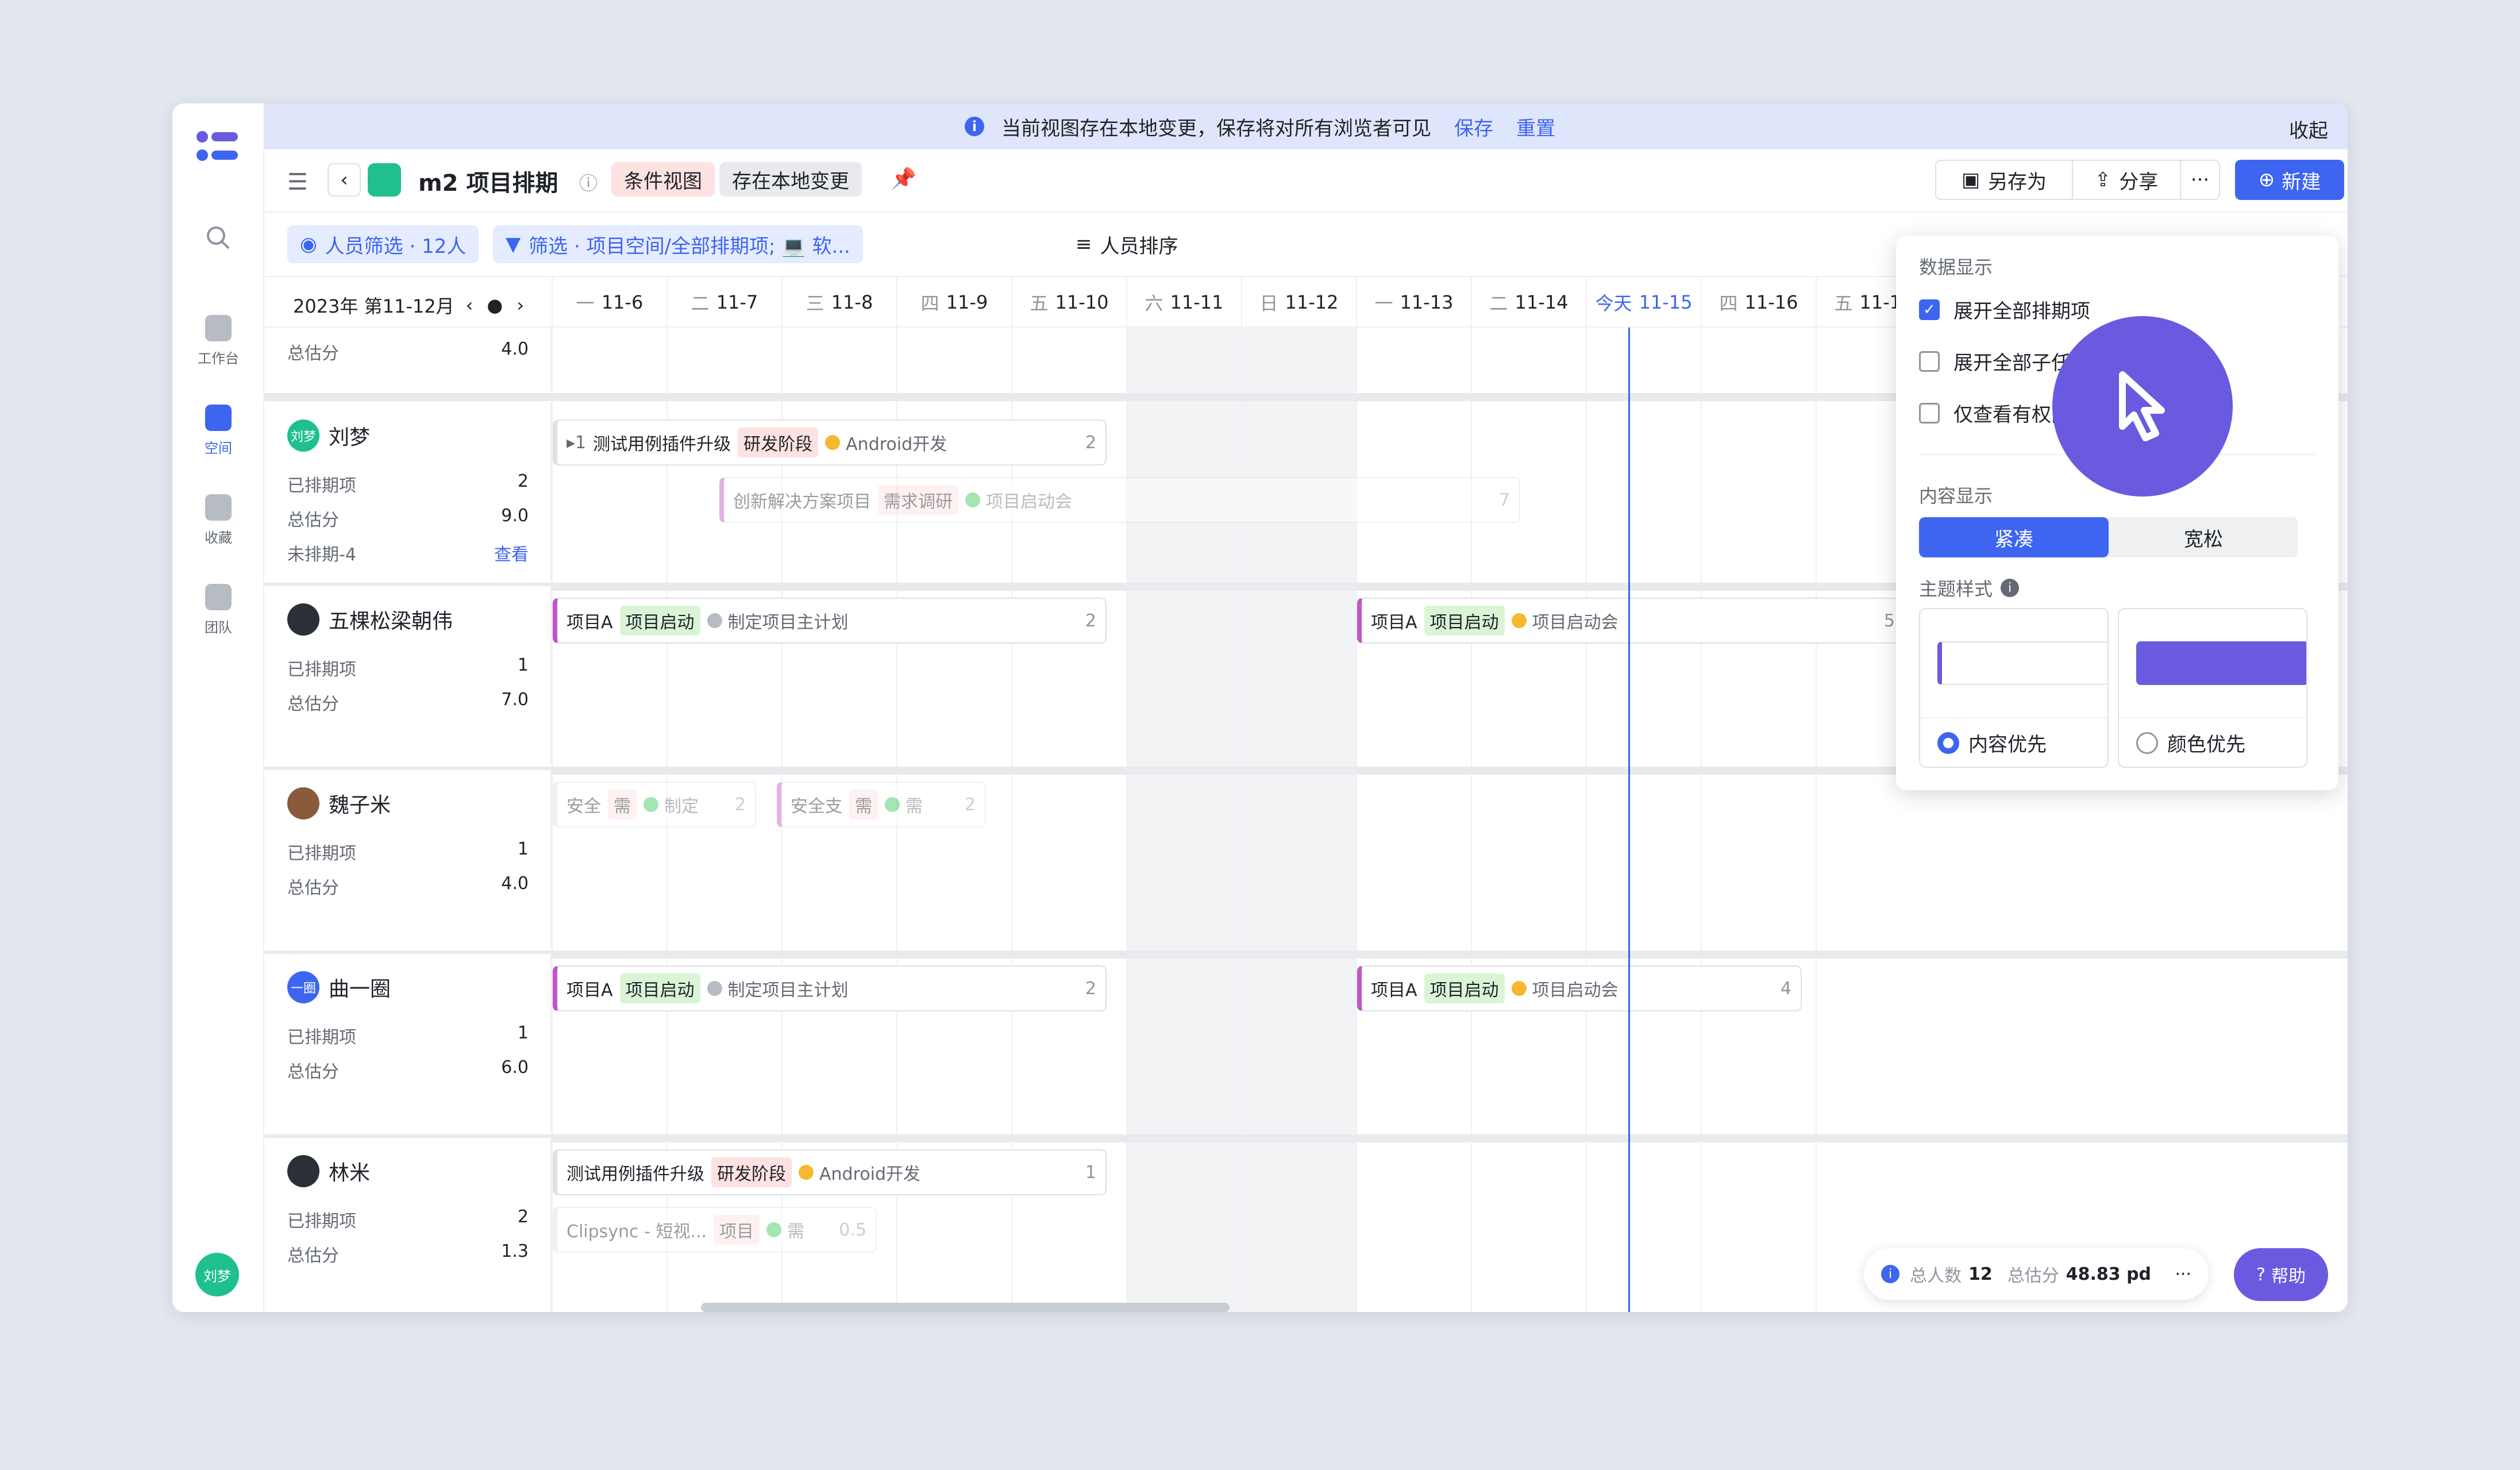 The width and height of the screenshot is (2520, 1470). What do you see at coordinates (339, 803) in the screenshot?
I see `person-name: 魏子米` at bounding box center [339, 803].